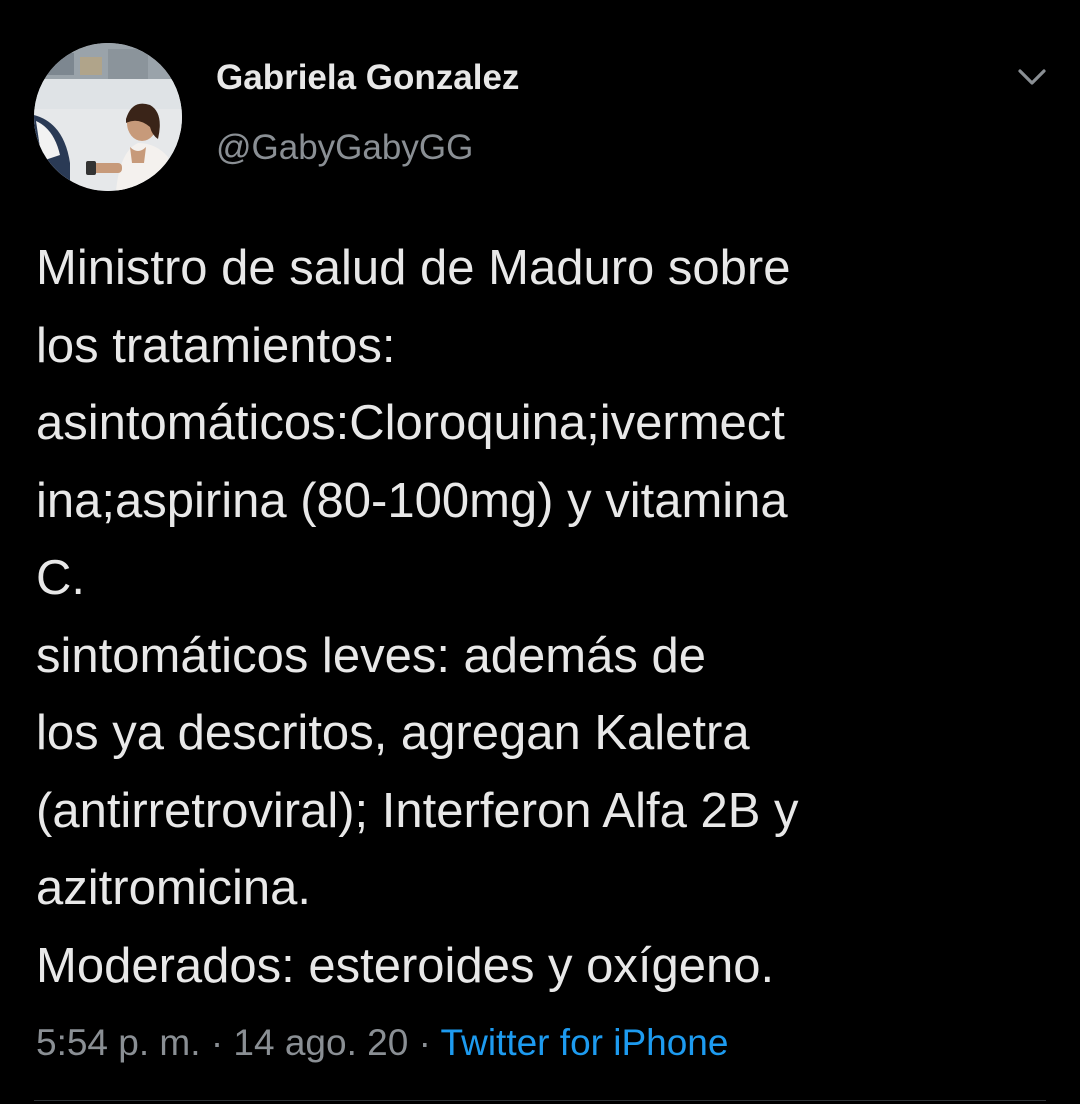 The width and height of the screenshot is (1080, 1104). What do you see at coordinates (320, 1042) in the screenshot?
I see `tweet-date: 14 ago. 20` at bounding box center [320, 1042].